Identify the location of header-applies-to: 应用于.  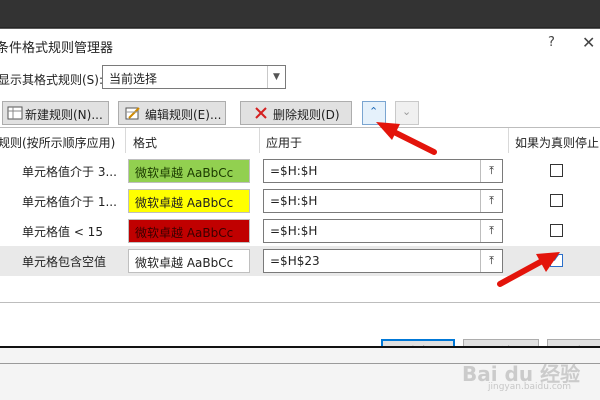
(284, 143).